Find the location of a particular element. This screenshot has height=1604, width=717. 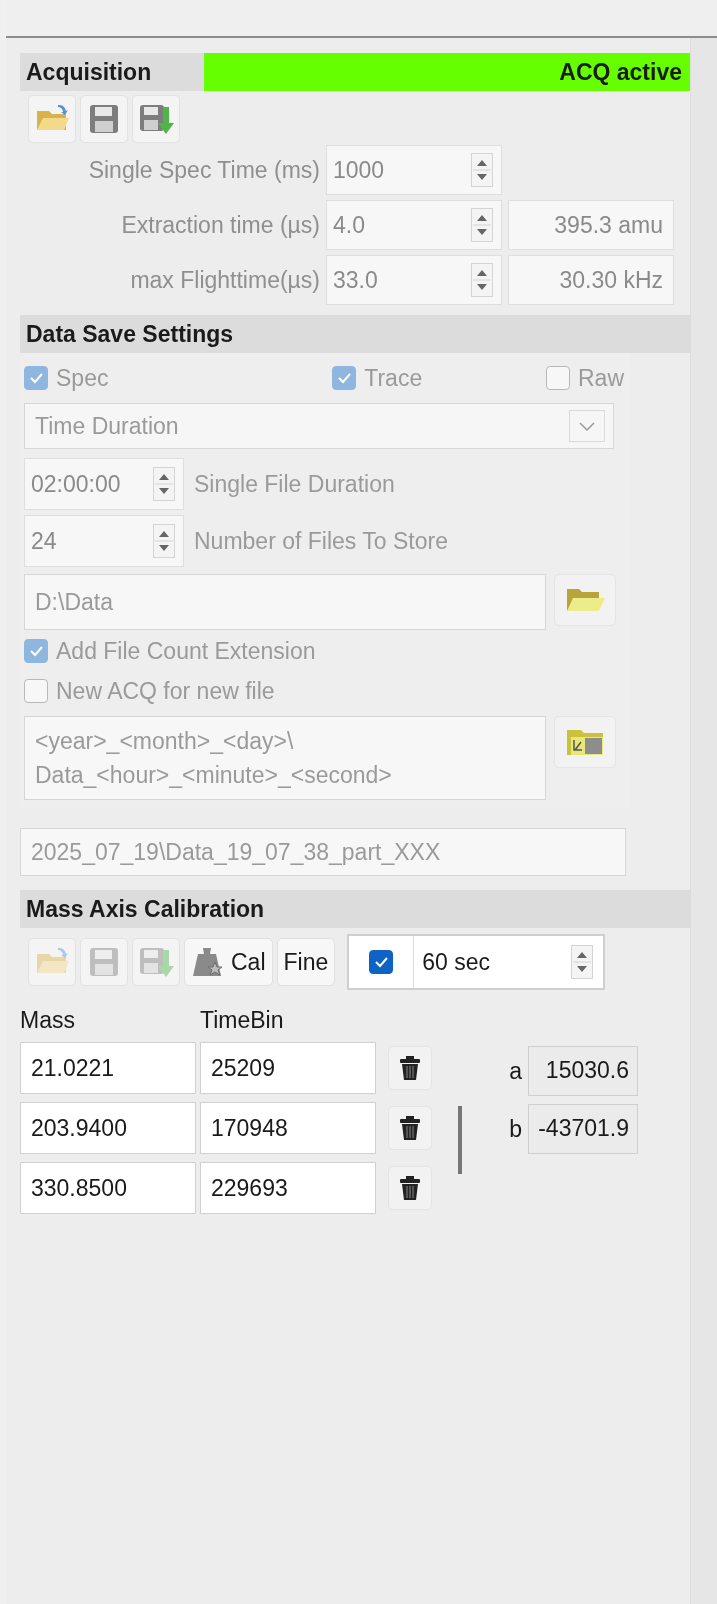

checkbox-label: Spec is located at coordinates (82, 378).